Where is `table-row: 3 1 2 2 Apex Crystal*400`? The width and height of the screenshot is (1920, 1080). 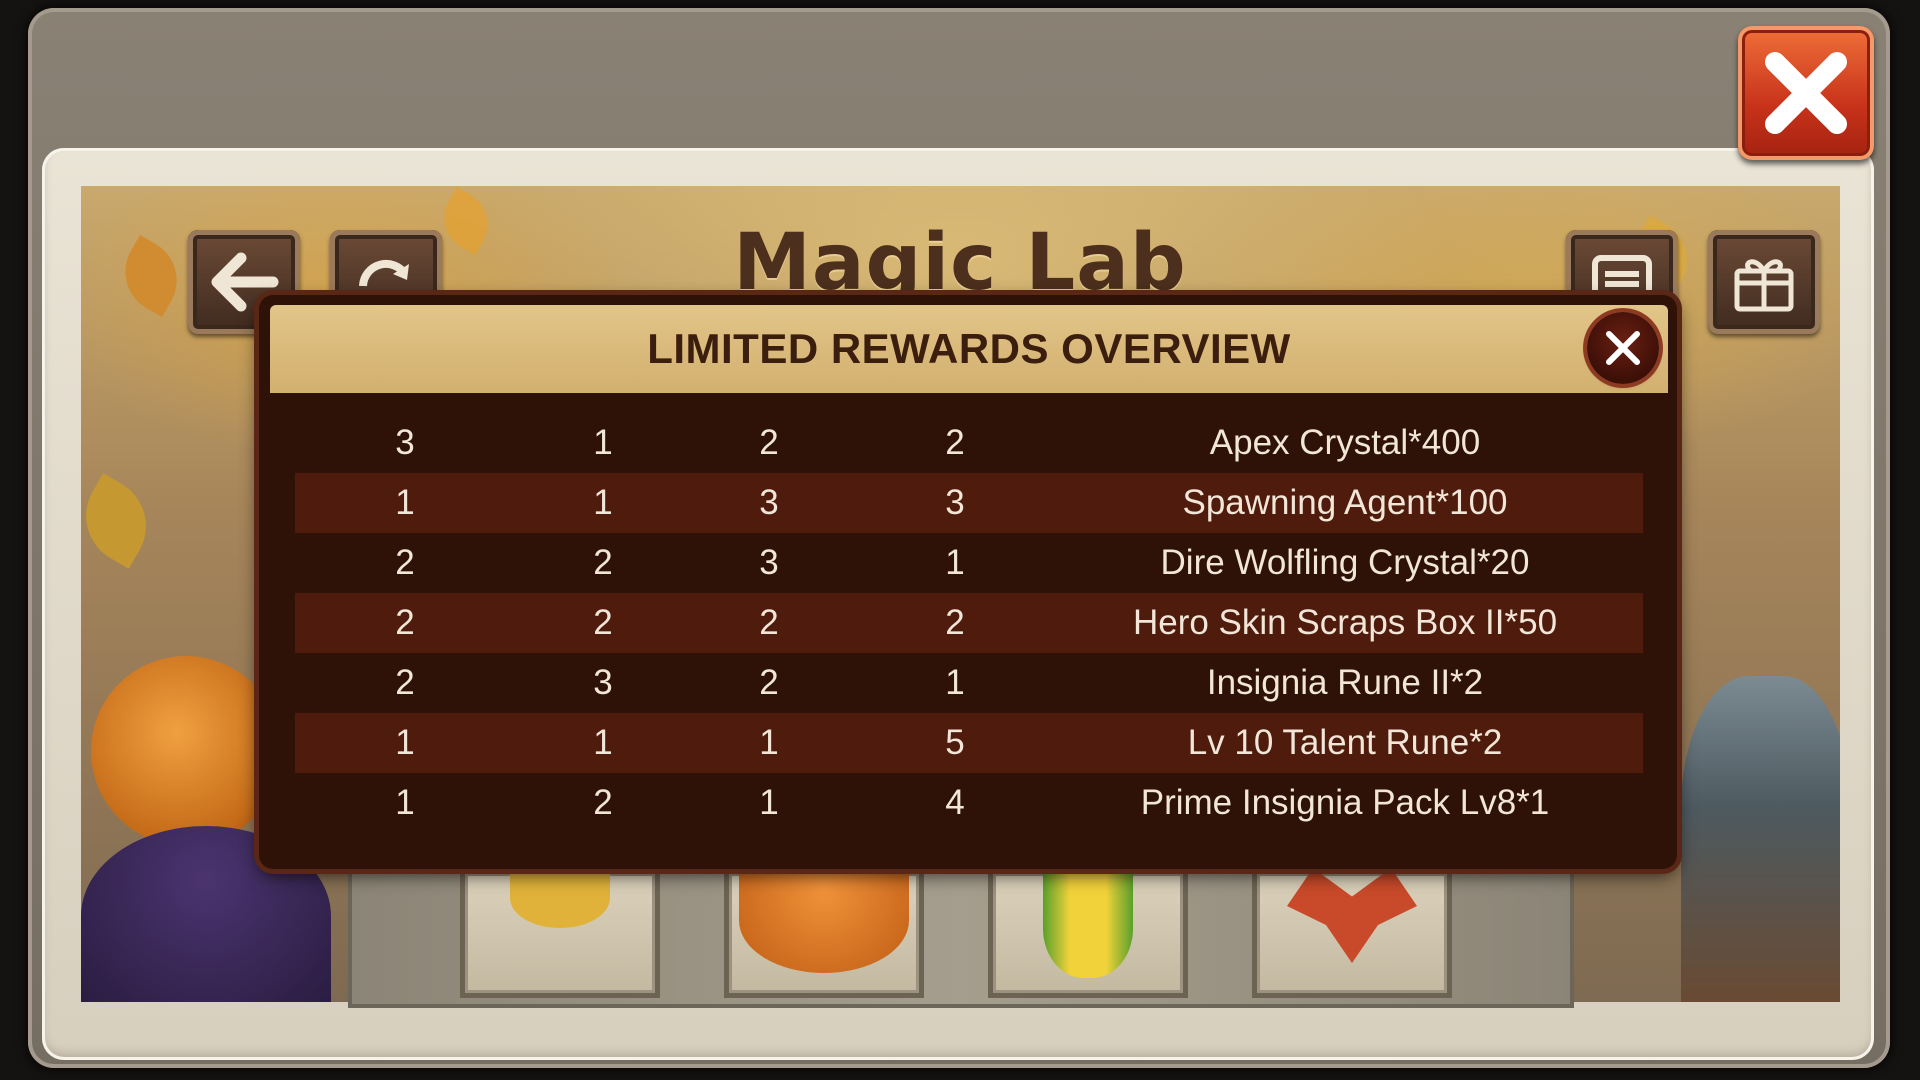
table-row: 3 1 2 2 Apex Crystal*400 is located at coordinates (969, 443).